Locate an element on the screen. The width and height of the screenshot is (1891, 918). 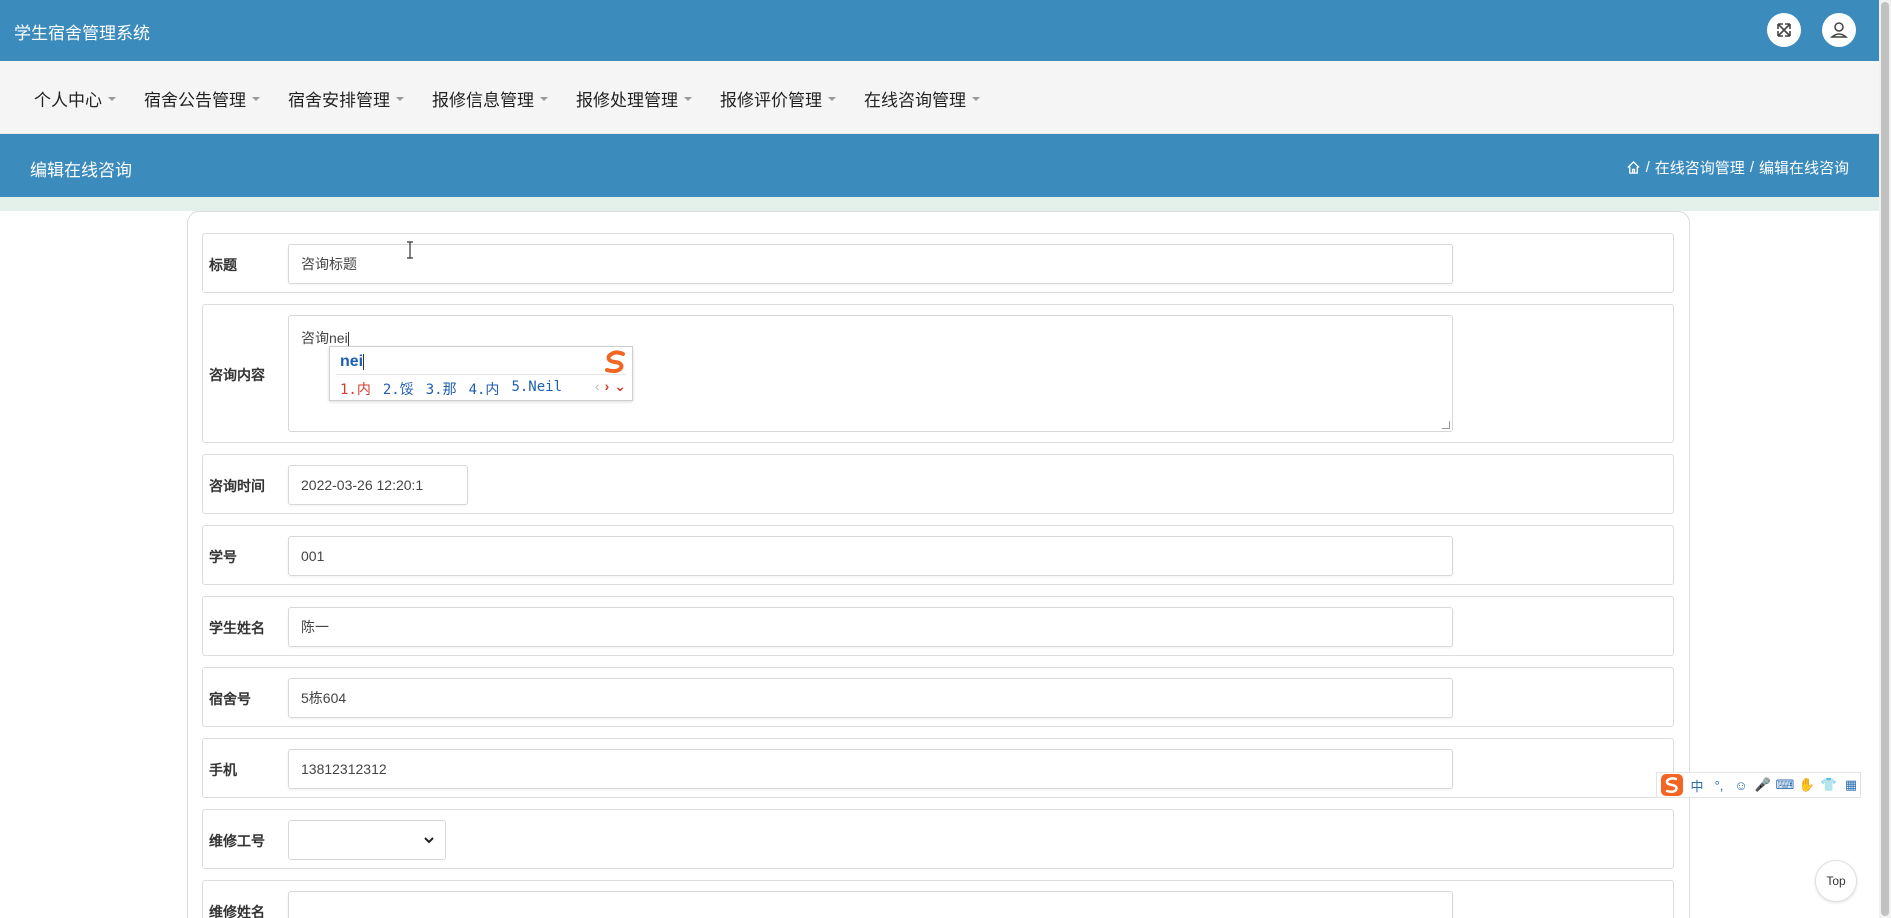
form-row-student-id: 学号 001 is located at coordinates (938, 555).